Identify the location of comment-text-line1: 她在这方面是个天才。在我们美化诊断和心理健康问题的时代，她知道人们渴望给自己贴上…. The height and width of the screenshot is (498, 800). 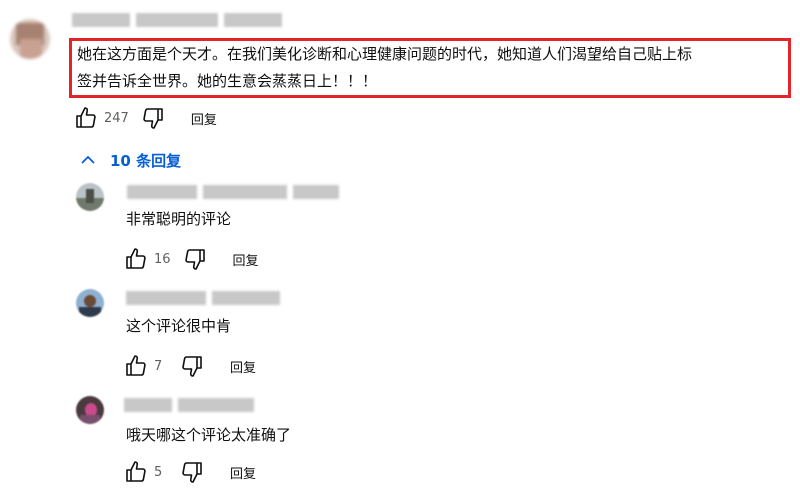
(385, 54).